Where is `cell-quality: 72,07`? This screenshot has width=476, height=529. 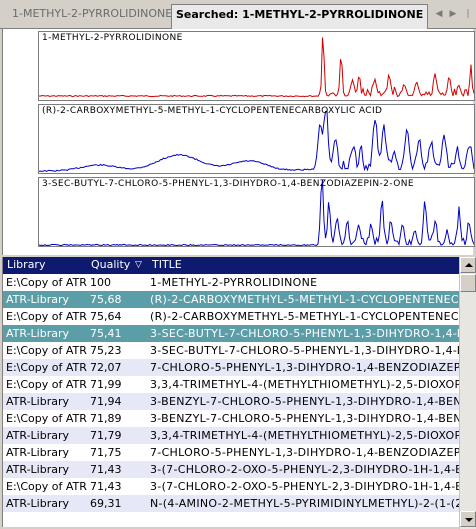
cell-quality: 72,07 is located at coordinates (106, 367).